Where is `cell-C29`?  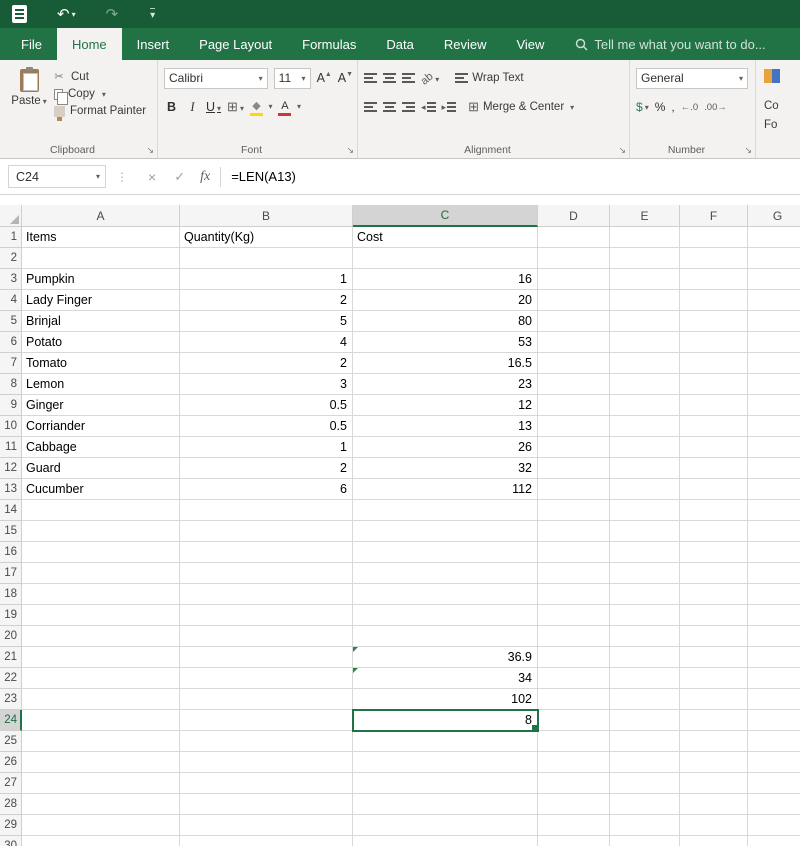 cell-C29 is located at coordinates (445, 825).